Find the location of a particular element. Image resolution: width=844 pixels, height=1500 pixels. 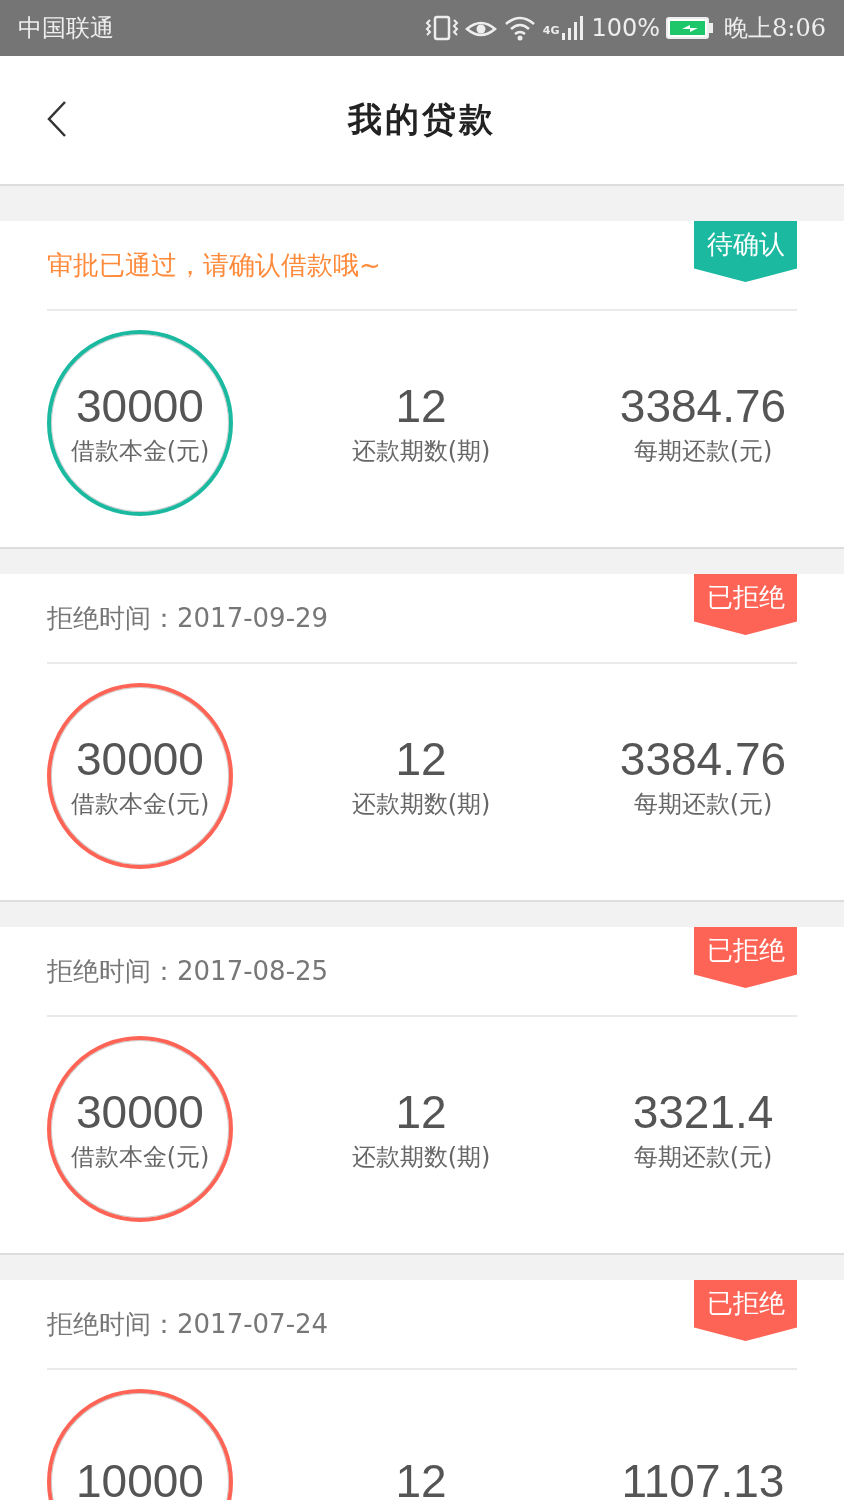

status-badge: 待确认 is located at coordinates (745, 251).